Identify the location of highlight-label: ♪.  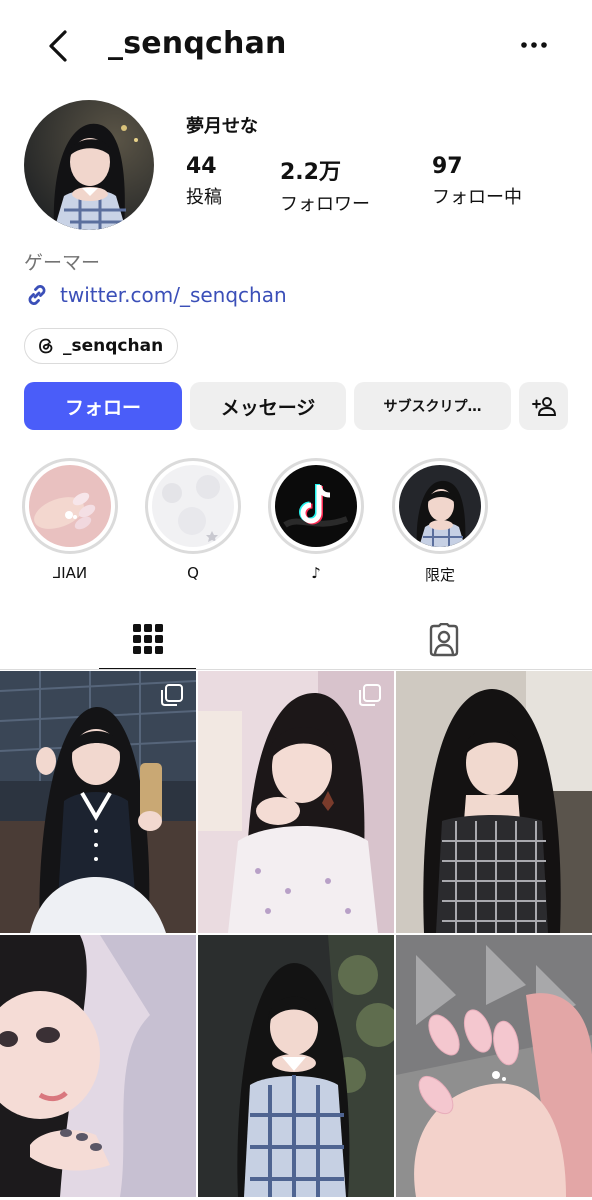
(316, 573).